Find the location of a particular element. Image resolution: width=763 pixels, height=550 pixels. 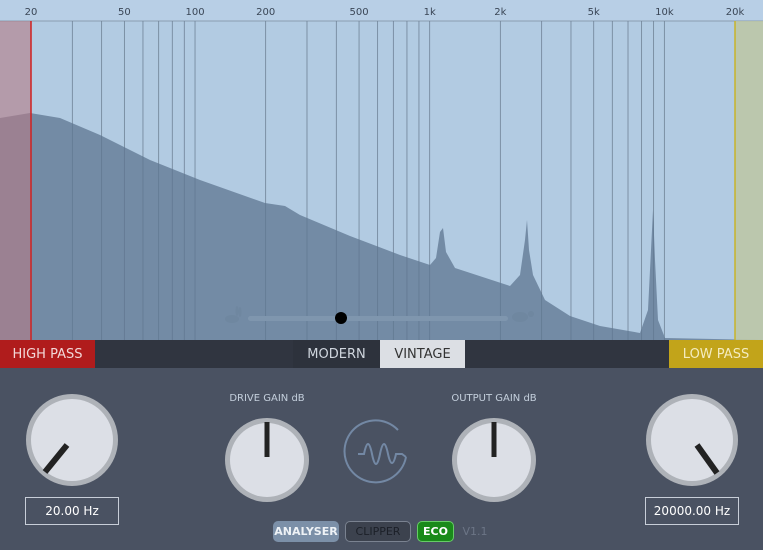

frequency-label: 20 is located at coordinates (31, 12).